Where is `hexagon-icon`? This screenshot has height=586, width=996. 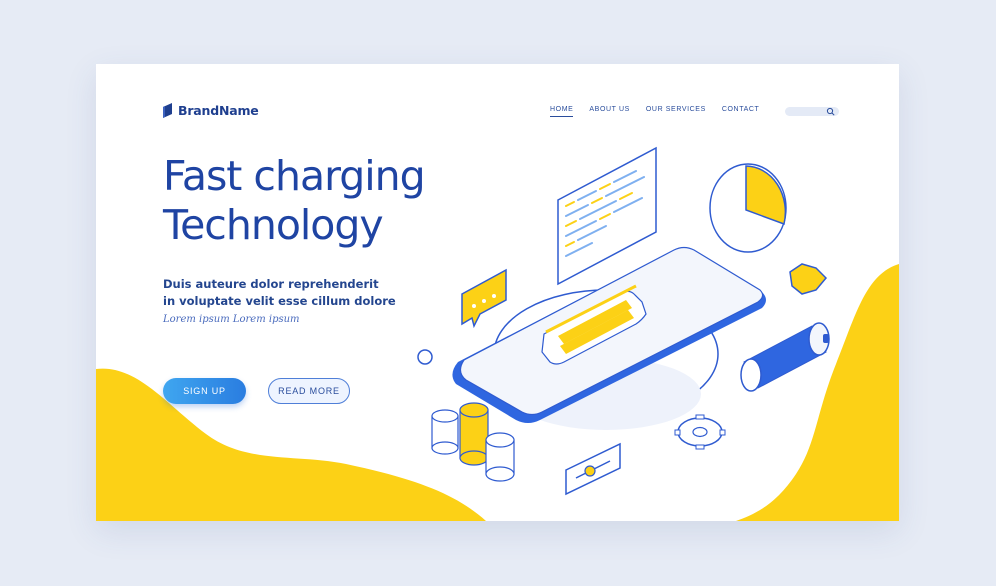 hexagon-icon is located at coordinates (808, 279).